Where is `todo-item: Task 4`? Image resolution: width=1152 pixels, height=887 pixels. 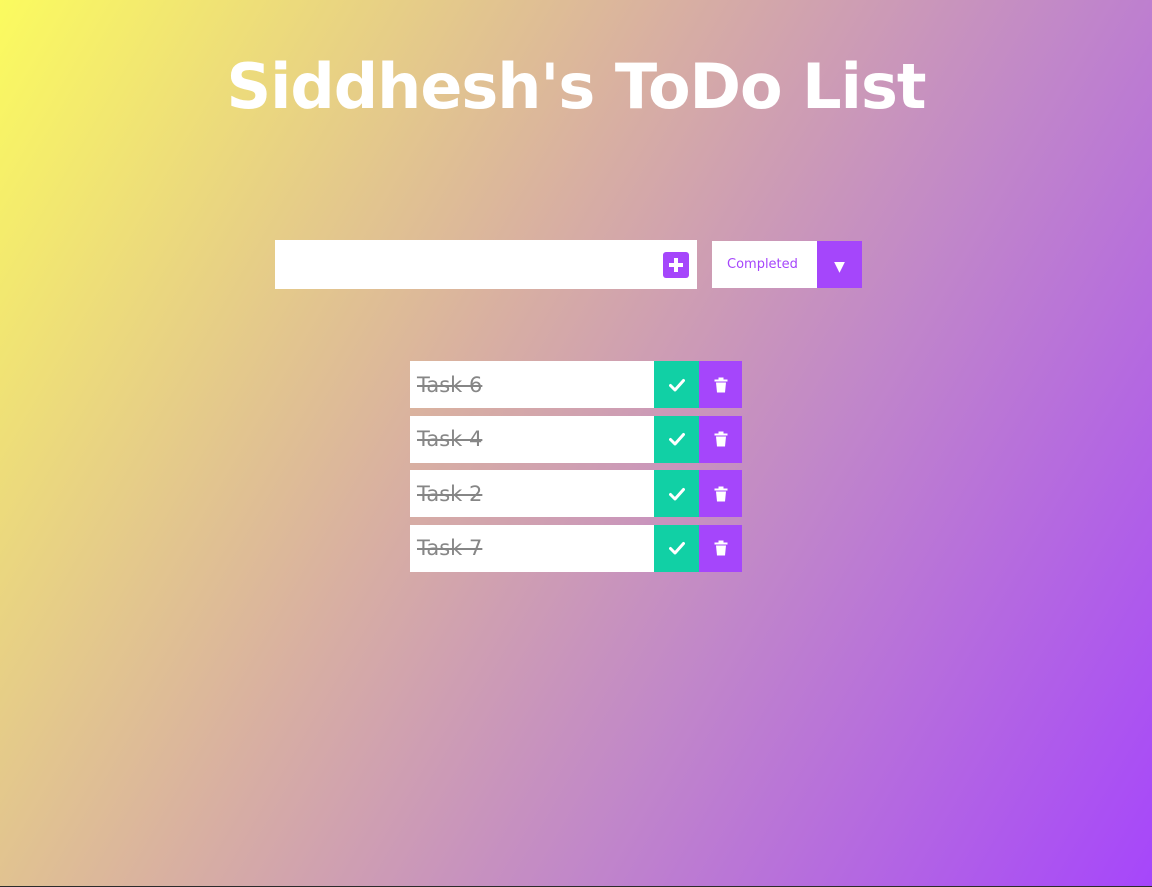
todo-item: Task 4 is located at coordinates (576, 439).